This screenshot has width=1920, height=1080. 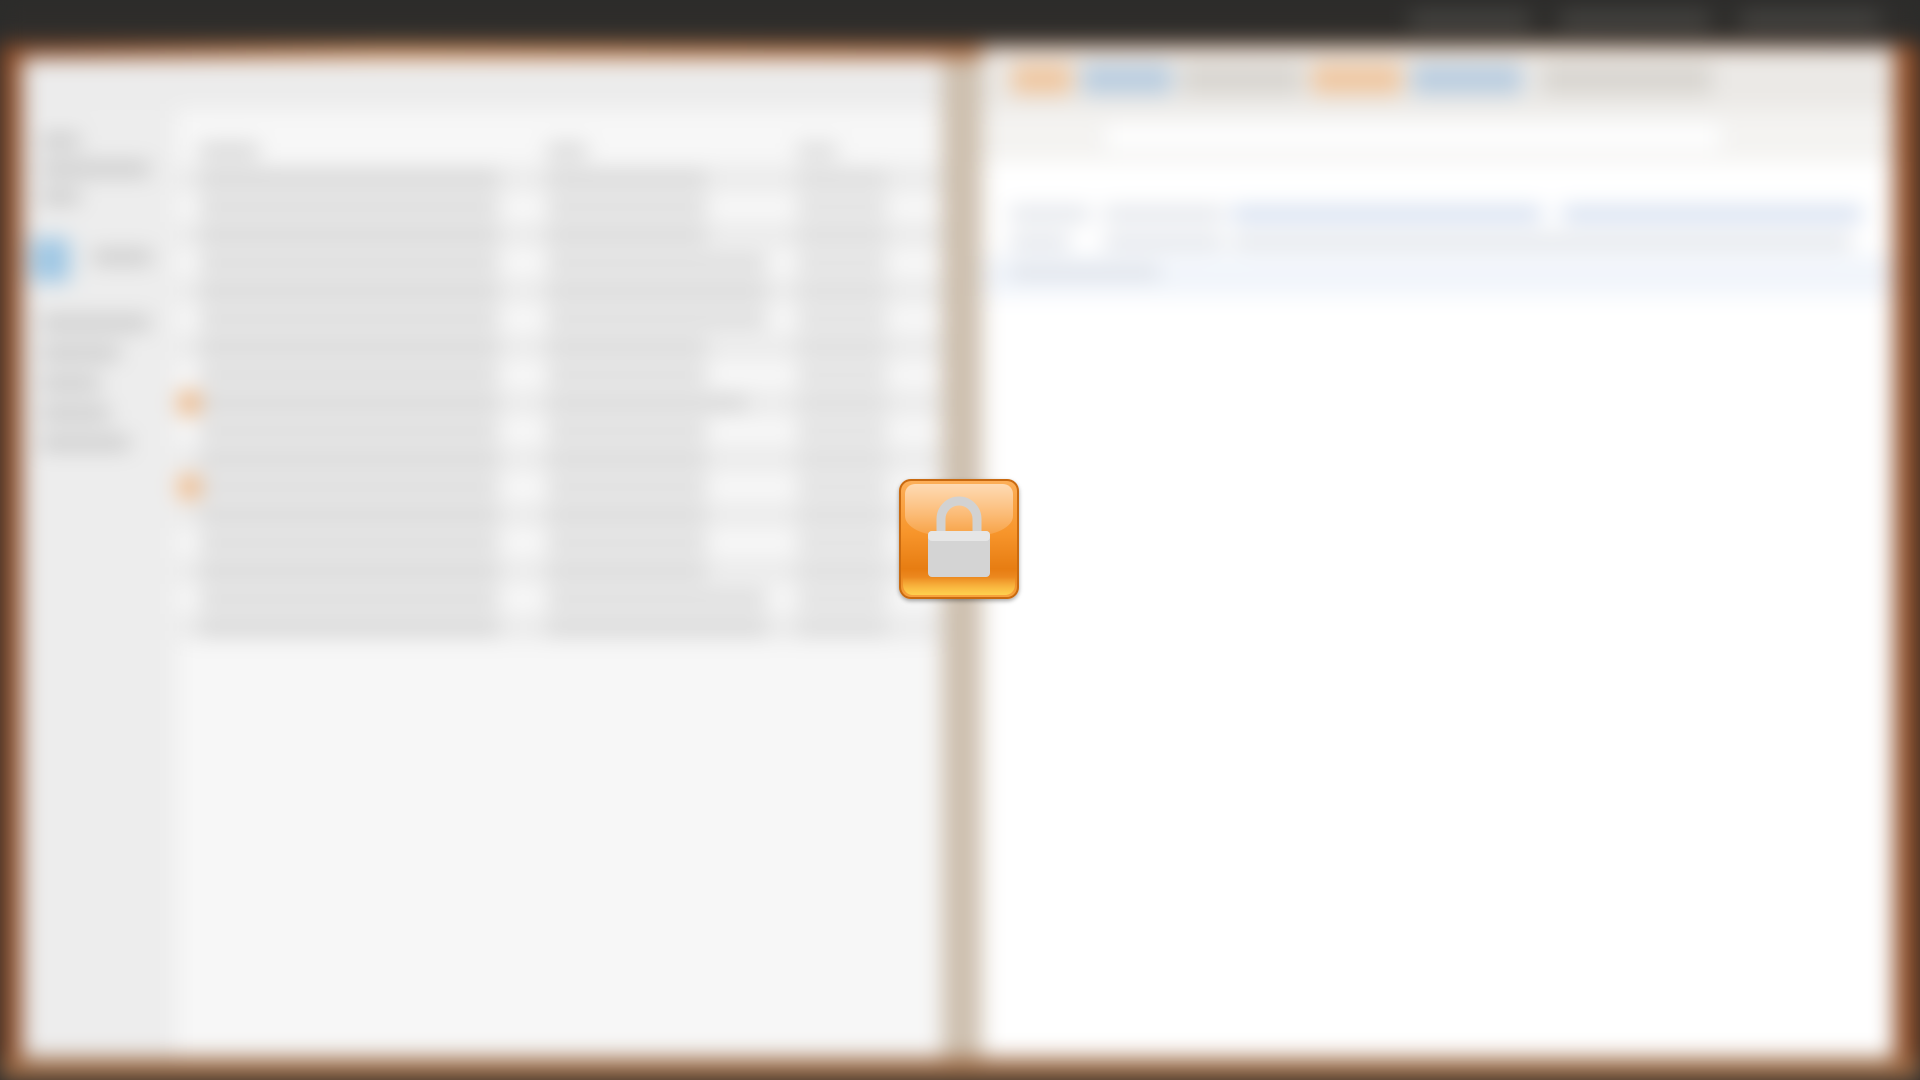 I want to click on browser-navbar, so click(x=1438, y=136).